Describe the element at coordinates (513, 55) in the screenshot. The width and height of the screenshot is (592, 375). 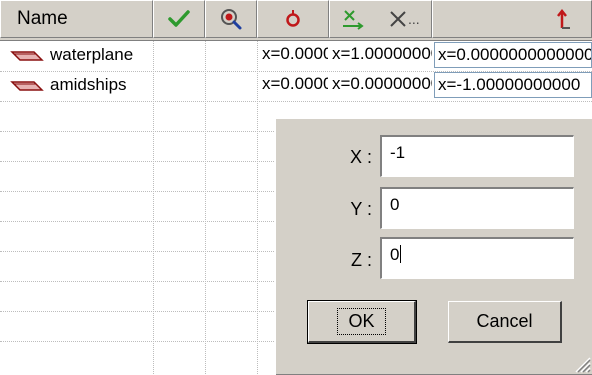
I see `row-cell-3: x=0.00000000000000` at that location.